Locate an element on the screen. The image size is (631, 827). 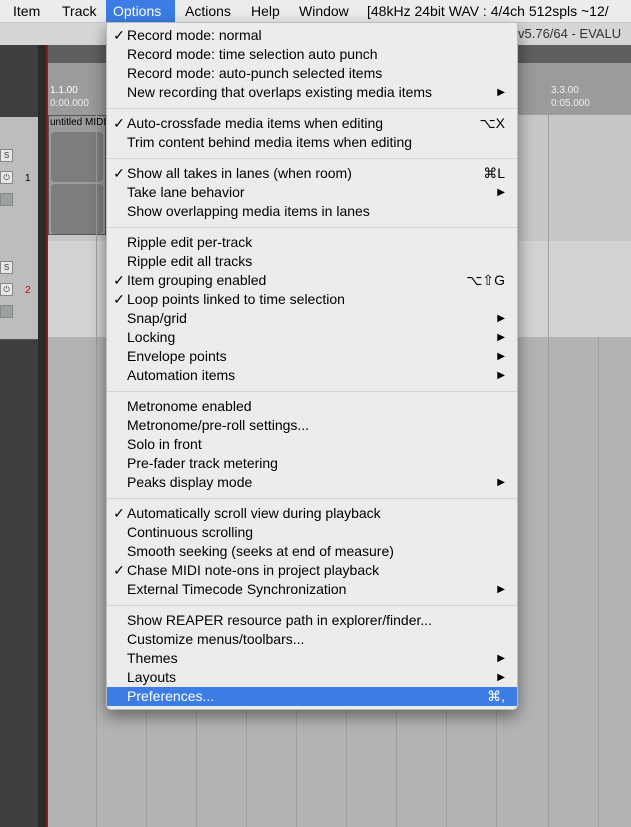
menu-item-show-overlapping-media-items-in-lanes: Show overlapping media items in lanes is located at coordinates (312, 211).